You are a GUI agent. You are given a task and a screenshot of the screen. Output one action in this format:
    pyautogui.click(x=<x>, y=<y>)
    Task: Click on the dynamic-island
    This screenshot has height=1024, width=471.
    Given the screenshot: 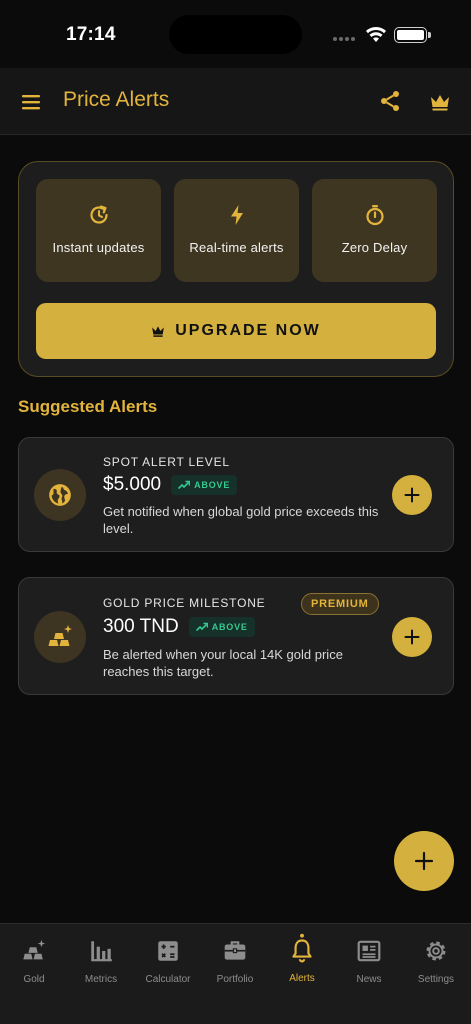 What is the action you would take?
    pyautogui.click(x=235, y=34)
    